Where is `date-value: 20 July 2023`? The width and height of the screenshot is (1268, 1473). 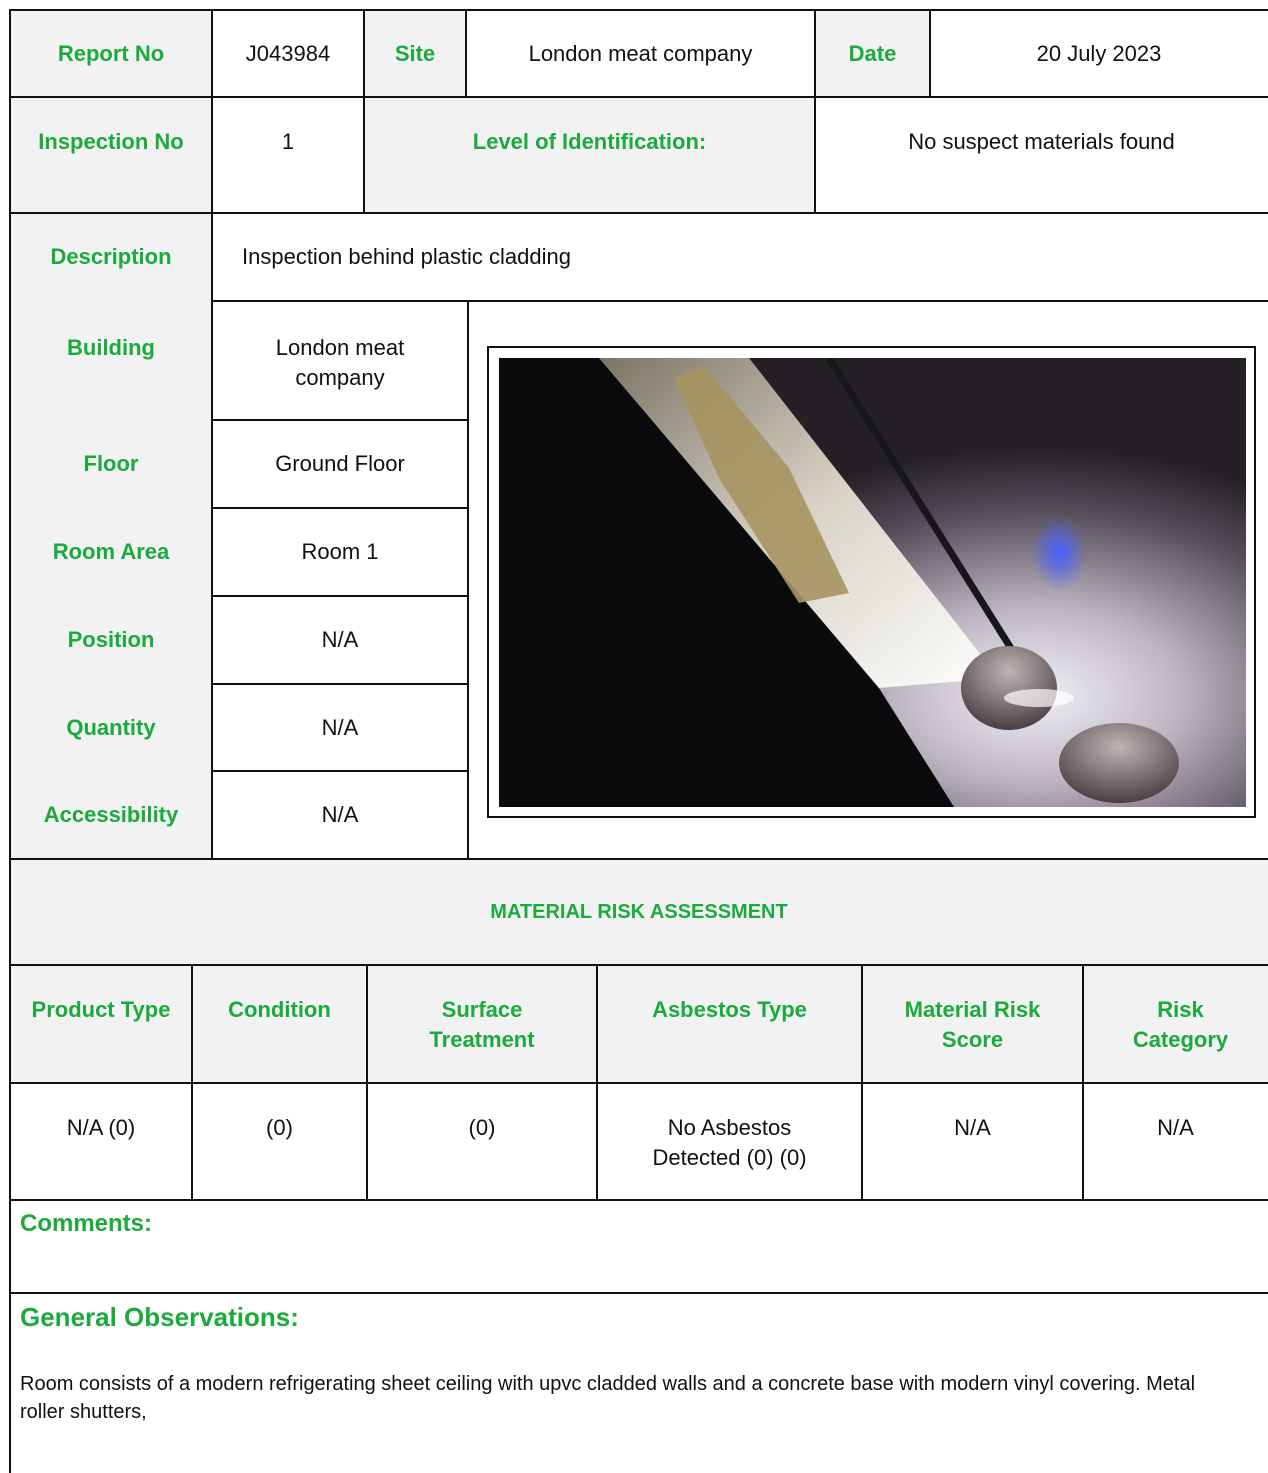 date-value: 20 July 2023 is located at coordinates (1099, 53).